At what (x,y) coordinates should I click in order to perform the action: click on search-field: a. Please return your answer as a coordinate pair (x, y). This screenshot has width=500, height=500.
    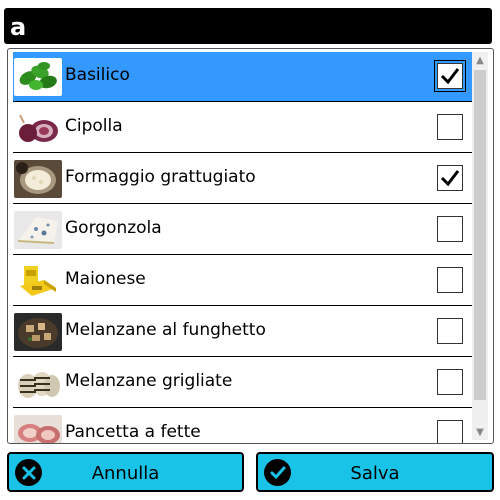
    Looking at the image, I should click on (248, 26).